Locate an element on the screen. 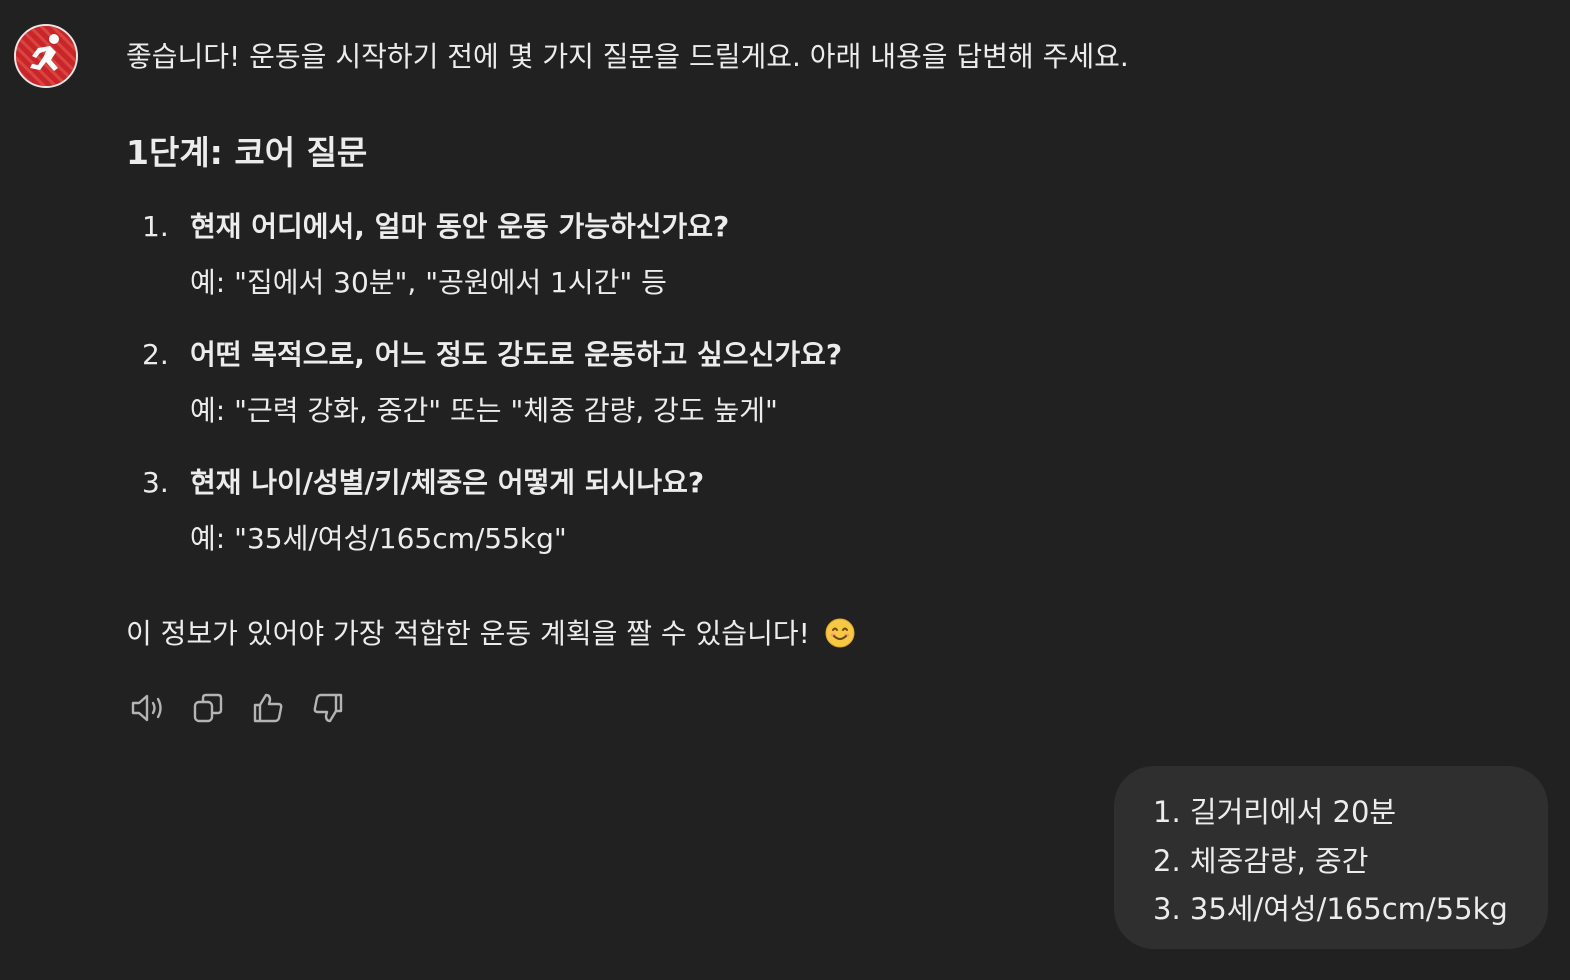 This screenshot has height=980, width=1570. user-message-line: 3. 35세/여성/165cm/55kg is located at coordinates (1330, 909).